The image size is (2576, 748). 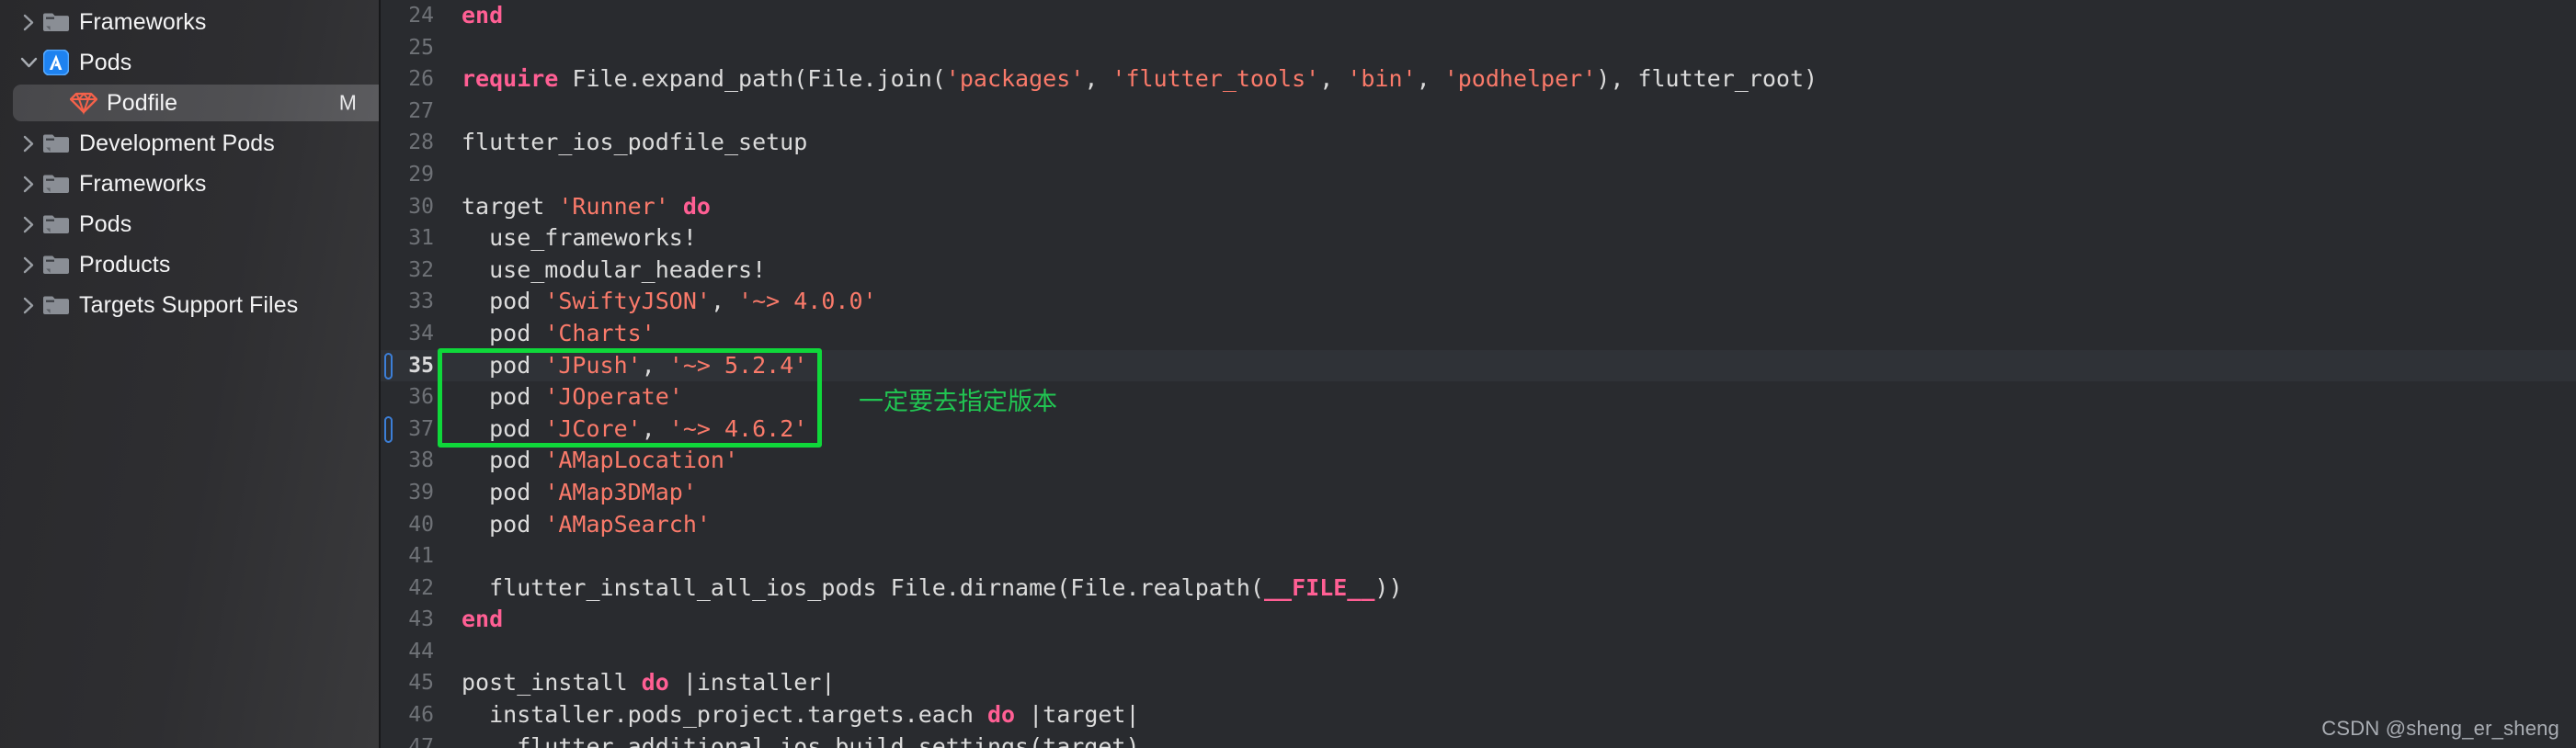 I want to click on sidebar-item-label: Frameworks, so click(x=143, y=21).